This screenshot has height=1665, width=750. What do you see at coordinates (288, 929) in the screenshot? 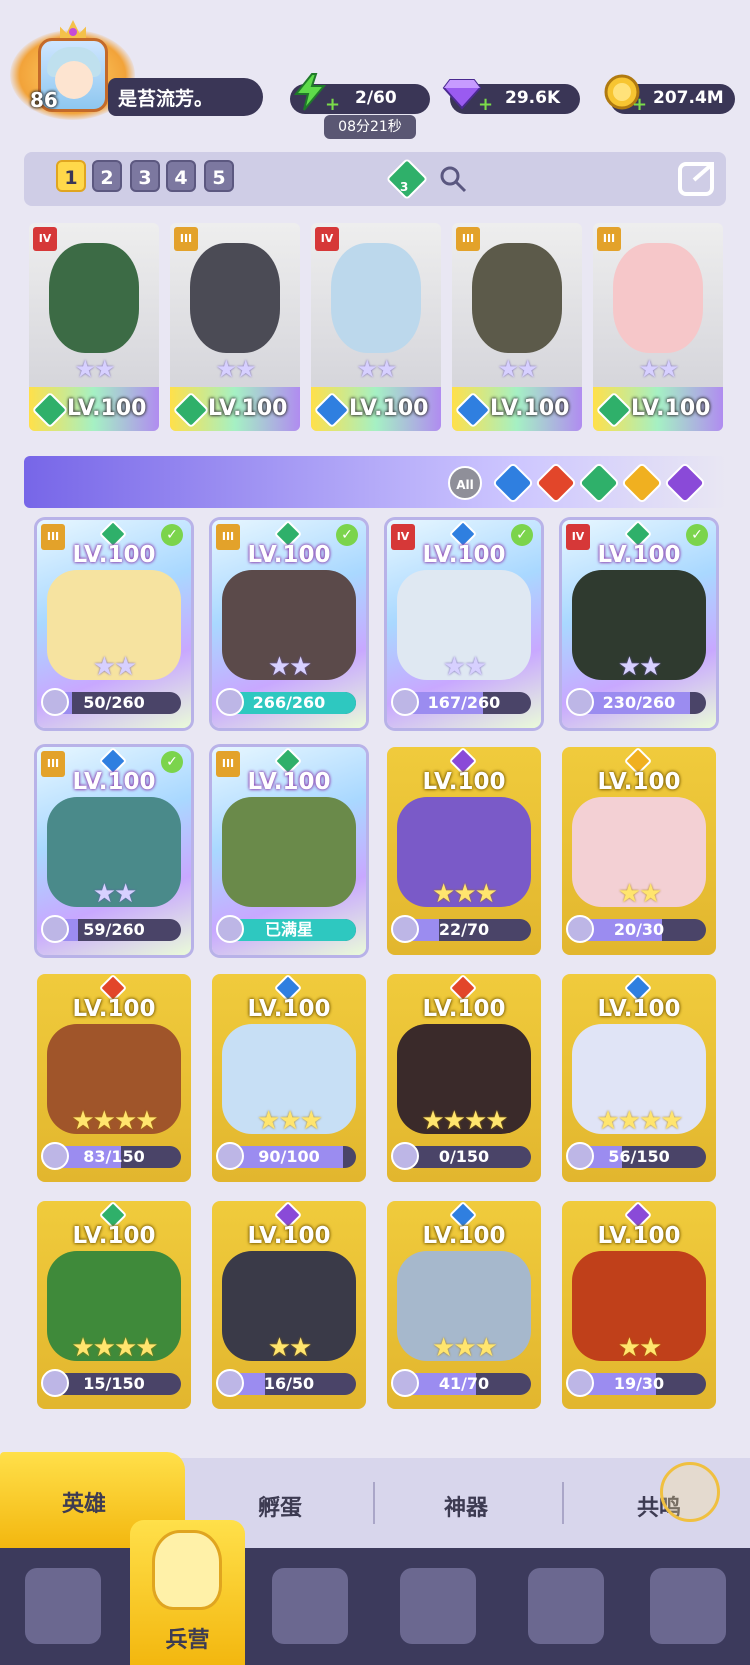
I see `shard-count: 已满星` at bounding box center [288, 929].